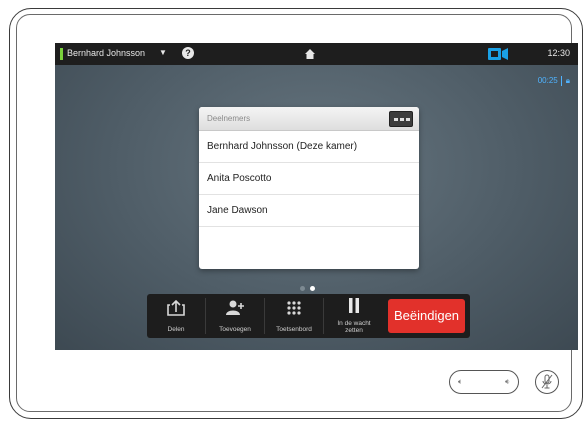  I want to click on hold-label: In de wacht zetten, so click(354, 327).